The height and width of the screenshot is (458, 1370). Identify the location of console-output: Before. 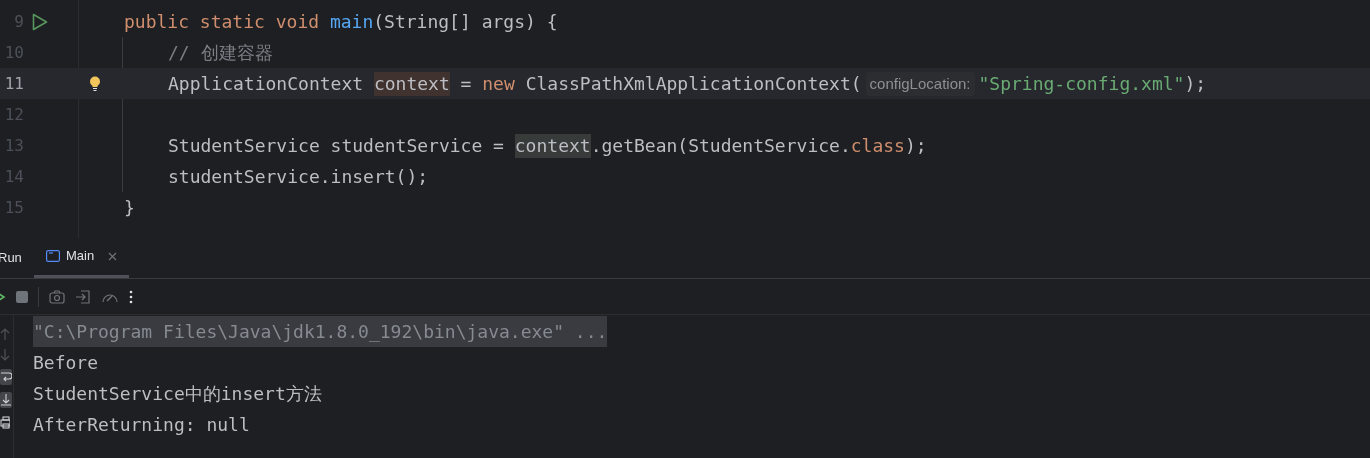
(66, 363).